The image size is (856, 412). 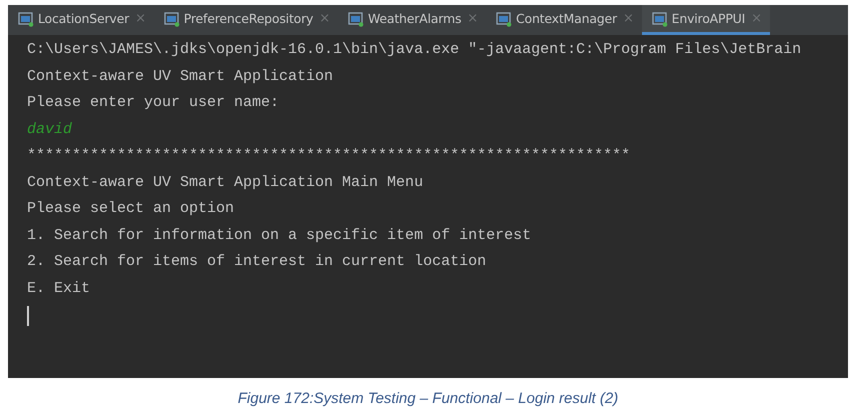 What do you see at coordinates (706, 20) in the screenshot?
I see `run-tab: EnviroAPPUI ×` at bounding box center [706, 20].